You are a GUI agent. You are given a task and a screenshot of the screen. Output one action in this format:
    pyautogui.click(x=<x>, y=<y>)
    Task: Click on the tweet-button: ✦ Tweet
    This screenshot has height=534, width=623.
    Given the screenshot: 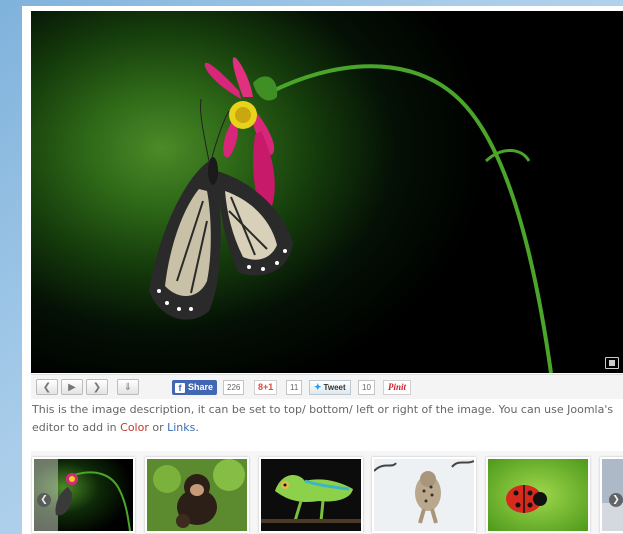 What is the action you would take?
    pyautogui.click(x=330, y=387)
    